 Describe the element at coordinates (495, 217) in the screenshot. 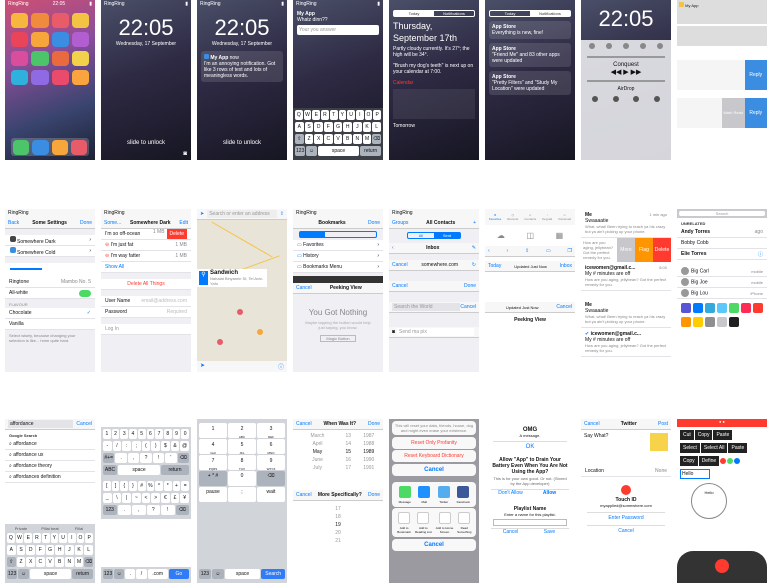

I see `tab-favorites: ★ Favorites` at that location.